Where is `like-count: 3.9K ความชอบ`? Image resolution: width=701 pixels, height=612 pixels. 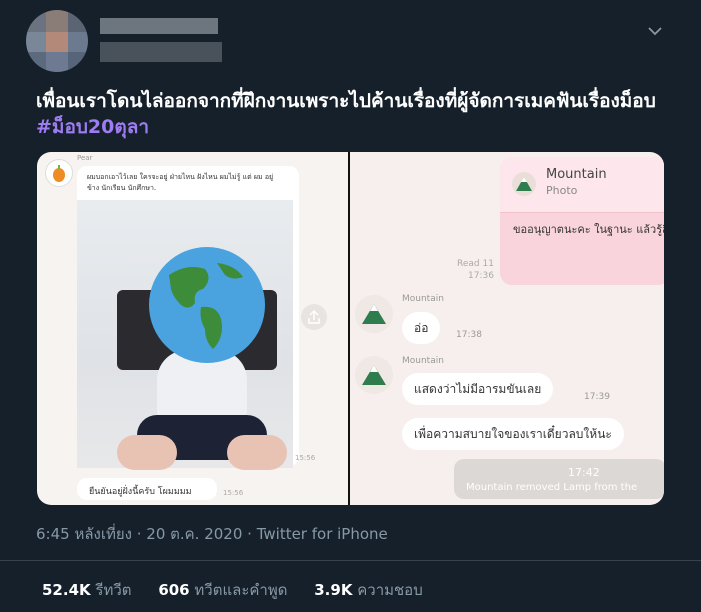
like-count: 3.9K ความชอบ is located at coordinates (368, 590).